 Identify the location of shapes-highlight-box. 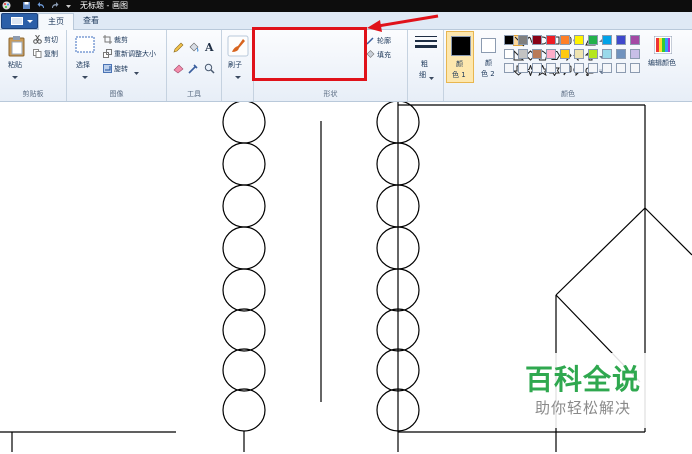
(309, 54).